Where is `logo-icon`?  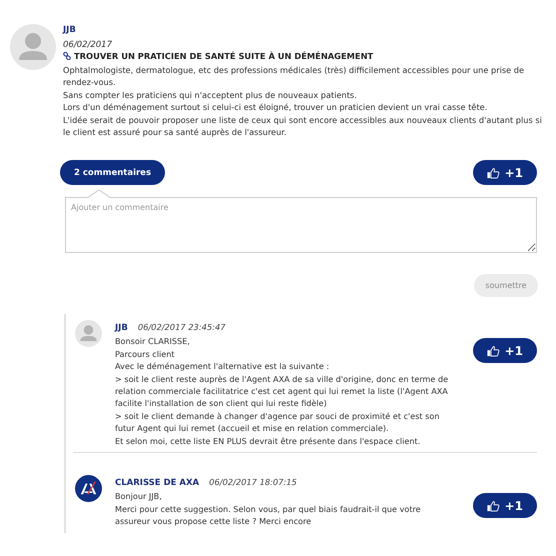
logo-icon is located at coordinates (88, 488).